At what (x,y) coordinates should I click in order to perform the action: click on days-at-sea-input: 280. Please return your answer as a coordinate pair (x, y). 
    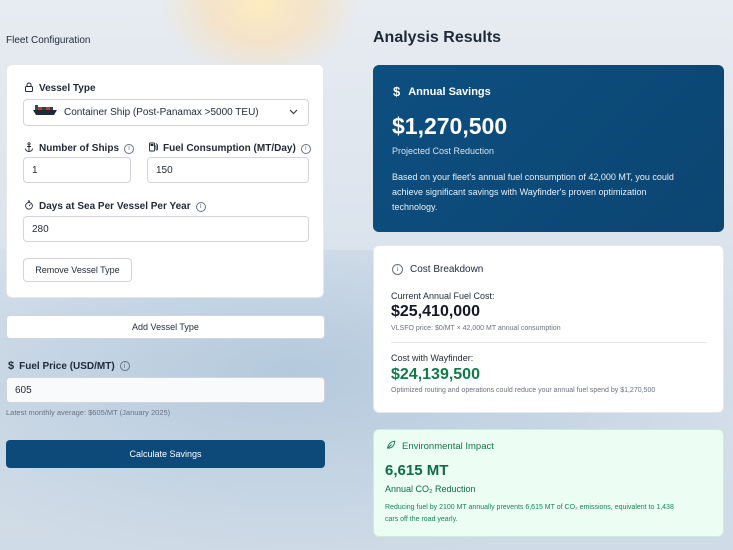
    Looking at the image, I should click on (166, 229).